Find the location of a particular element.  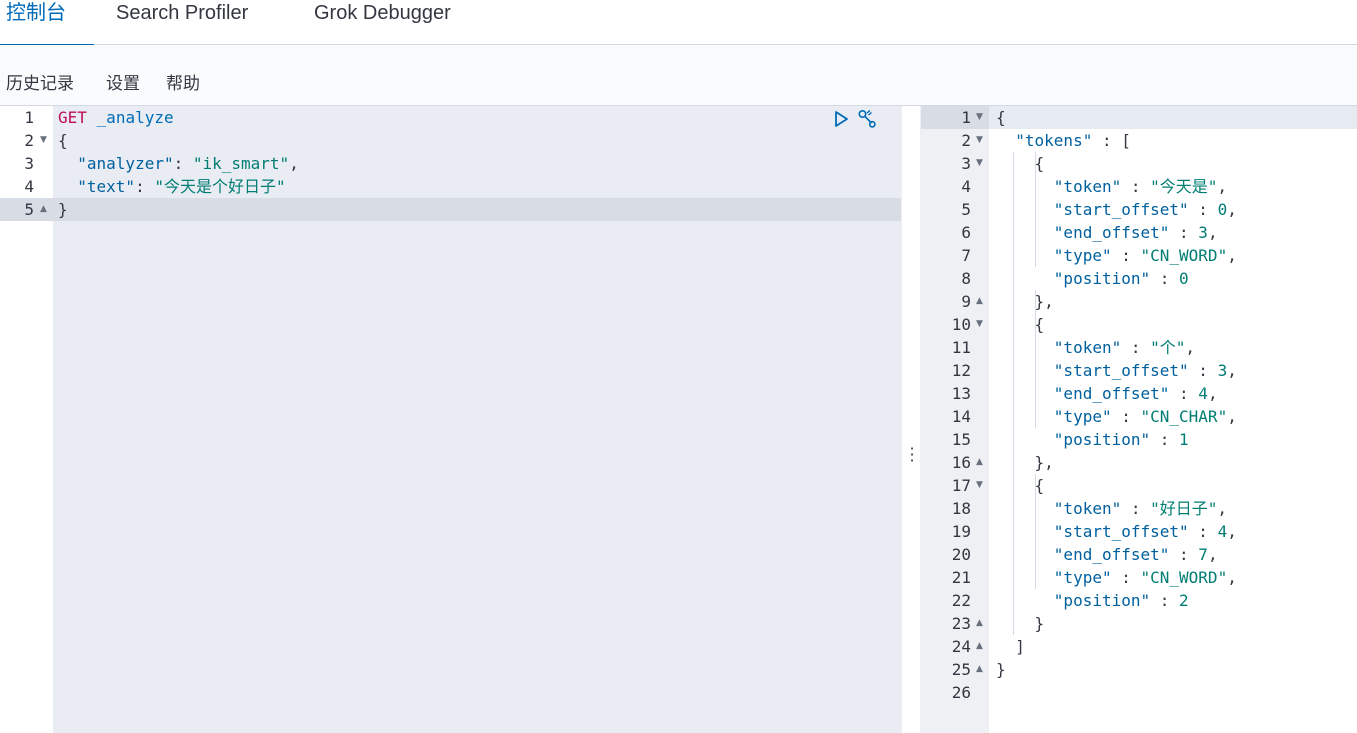

start-offset-value: 0 is located at coordinates (1222, 209).